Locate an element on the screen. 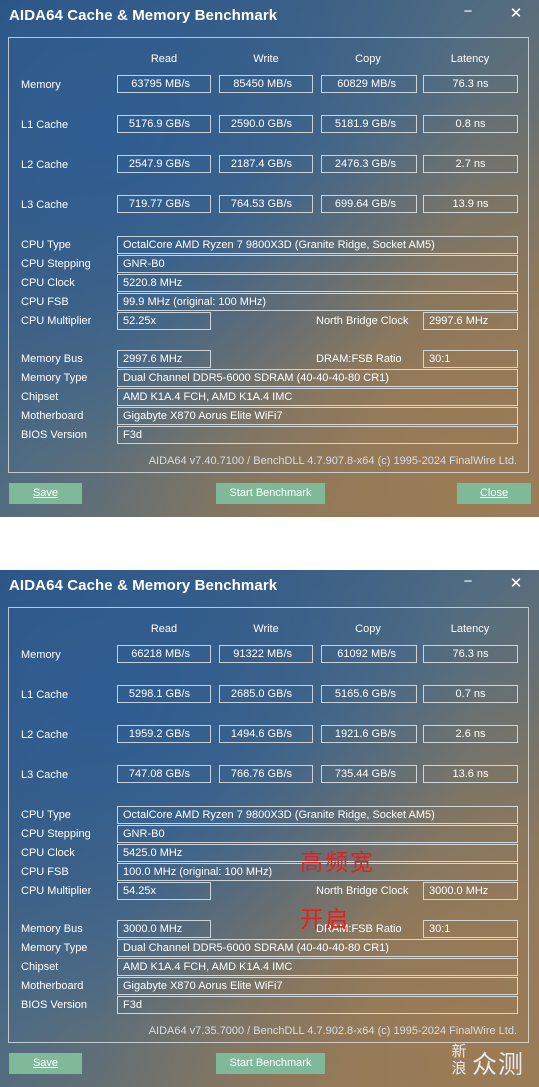 This screenshot has height=1087, width=539. memory-bus-value: 2997.6 MHz is located at coordinates (164, 359).